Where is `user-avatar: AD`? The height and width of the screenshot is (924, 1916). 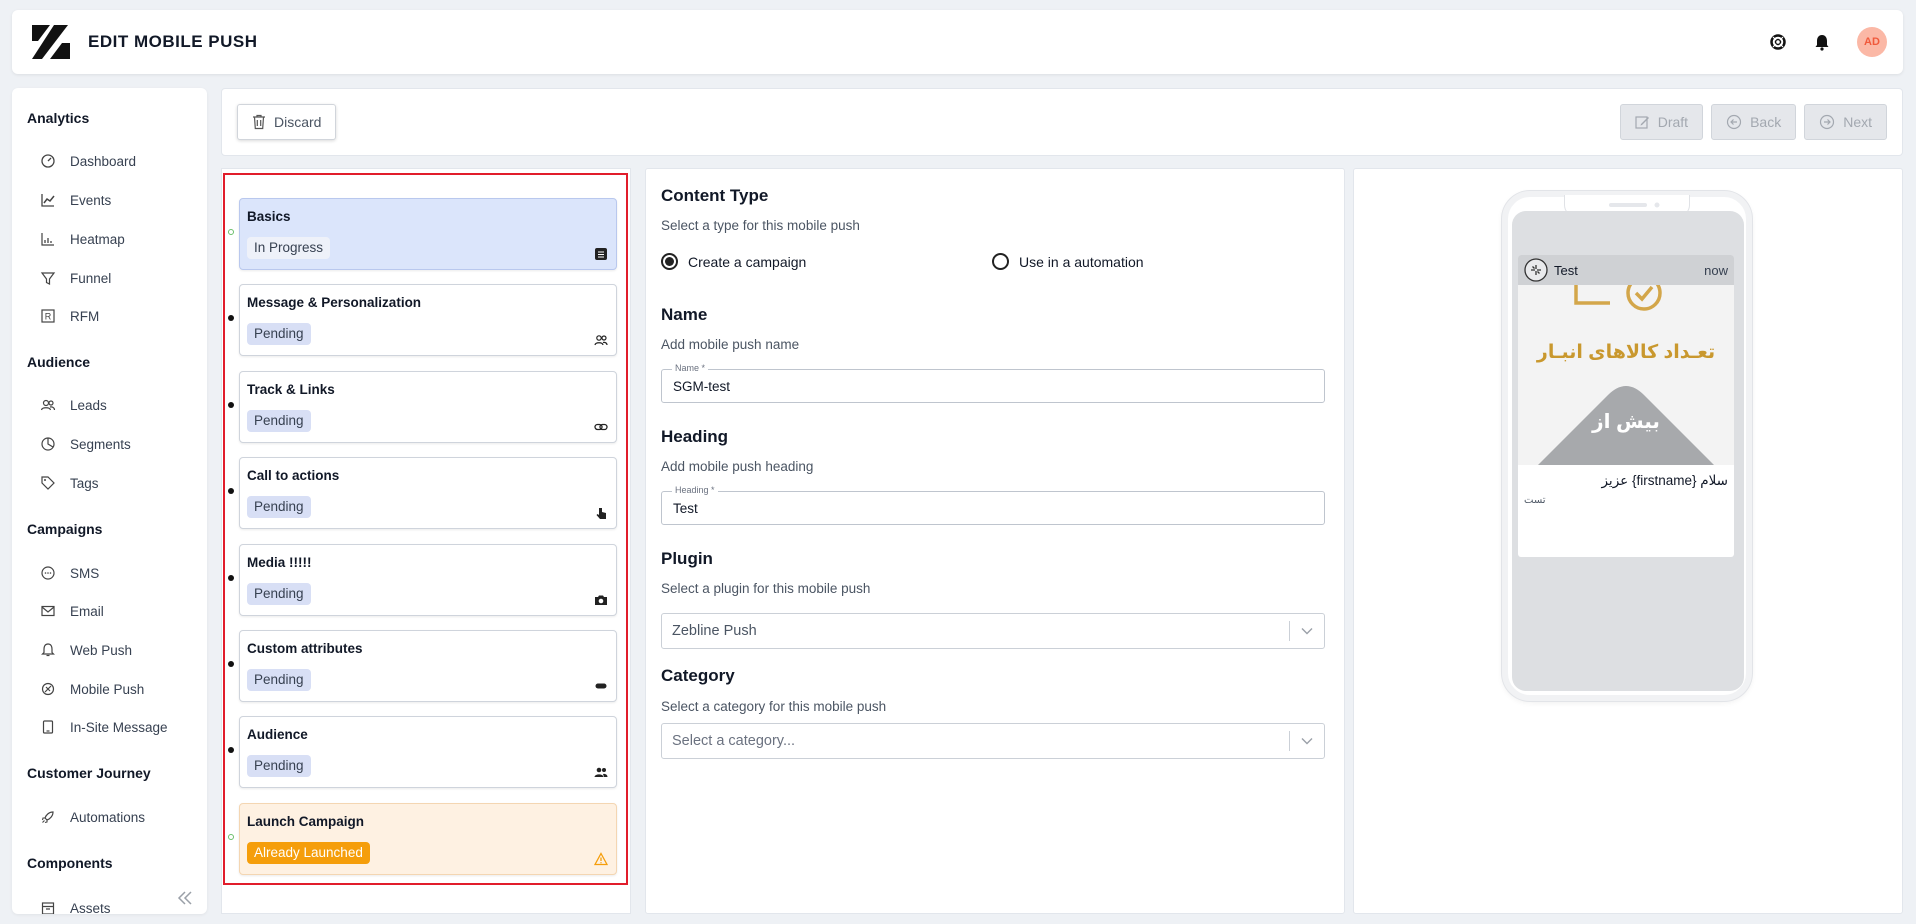 user-avatar: AD is located at coordinates (1872, 42).